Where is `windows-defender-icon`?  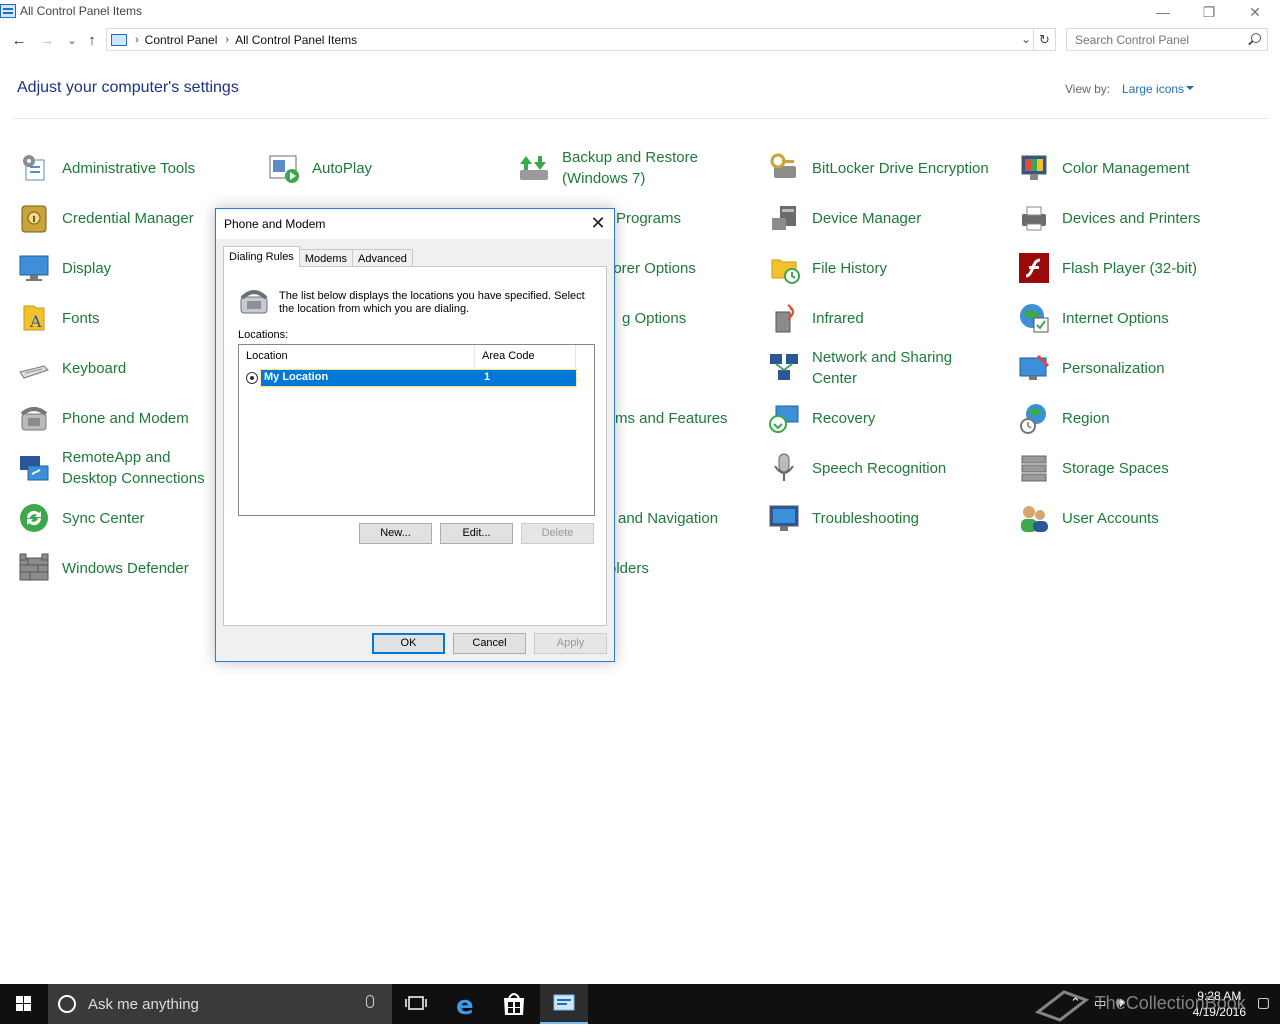
windows-defender-icon is located at coordinates (34, 568).